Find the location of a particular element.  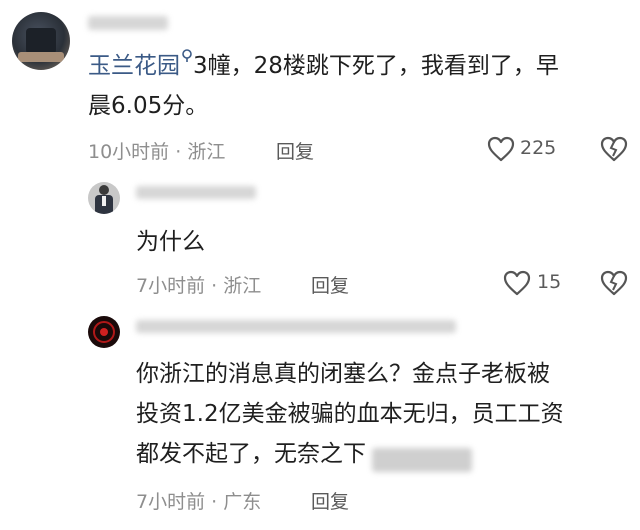

like-count: 15 is located at coordinates (549, 282).